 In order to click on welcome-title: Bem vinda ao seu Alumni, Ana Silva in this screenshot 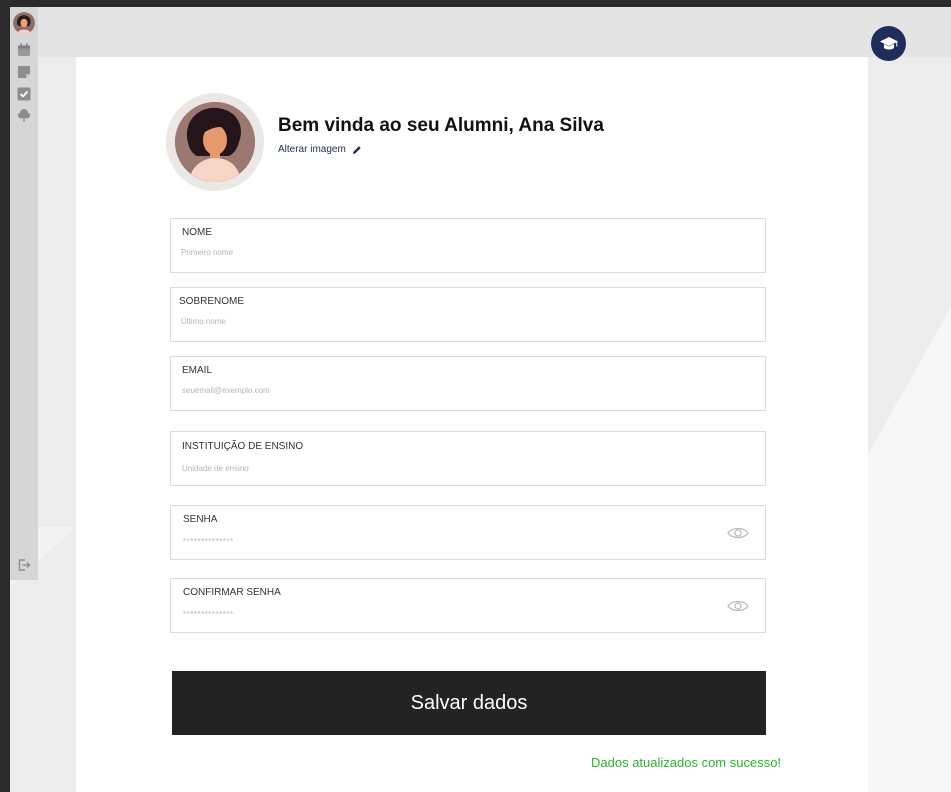, I will do `click(441, 125)`.